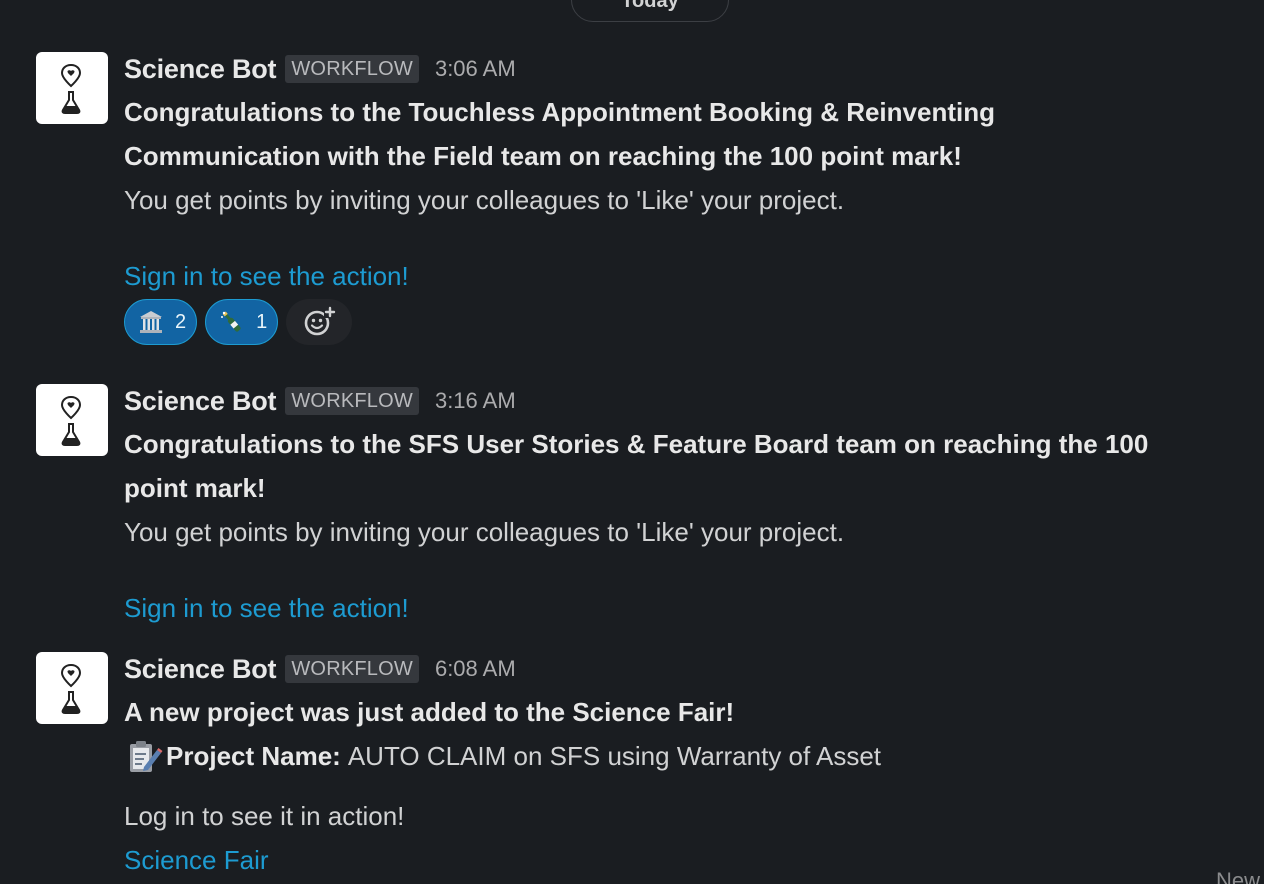  What do you see at coordinates (195, 488) in the screenshot?
I see `headline-line-2: point mark!` at bounding box center [195, 488].